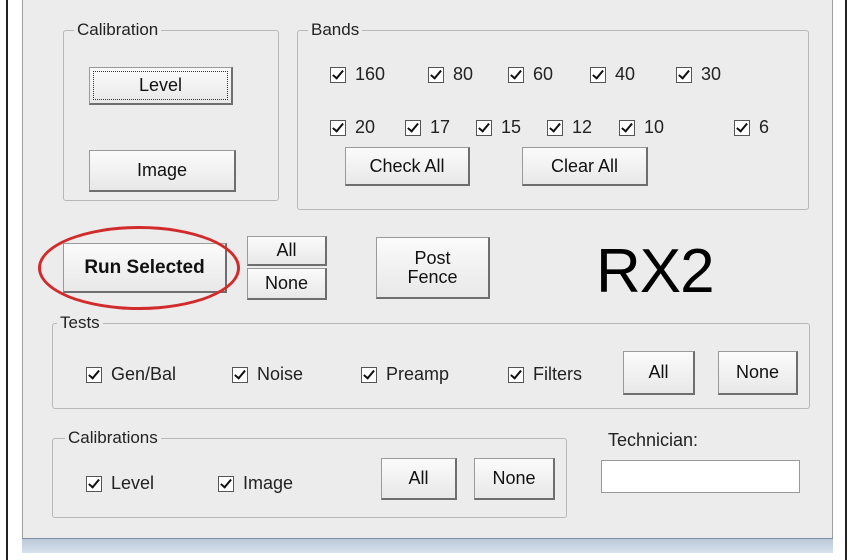 This screenshot has height=560, width=853. What do you see at coordinates (582, 127) in the screenshot?
I see `band-label: 12` at bounding box center [582, 127].